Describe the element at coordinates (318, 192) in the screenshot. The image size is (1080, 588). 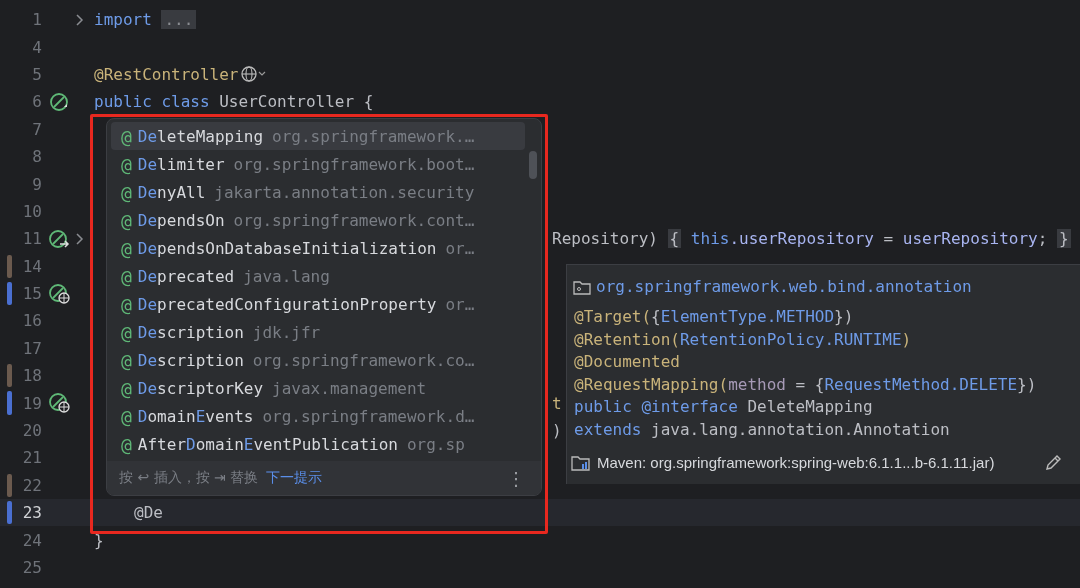
I see `completion-item: @ DenyAll jakarta.annotation.security` at that location.